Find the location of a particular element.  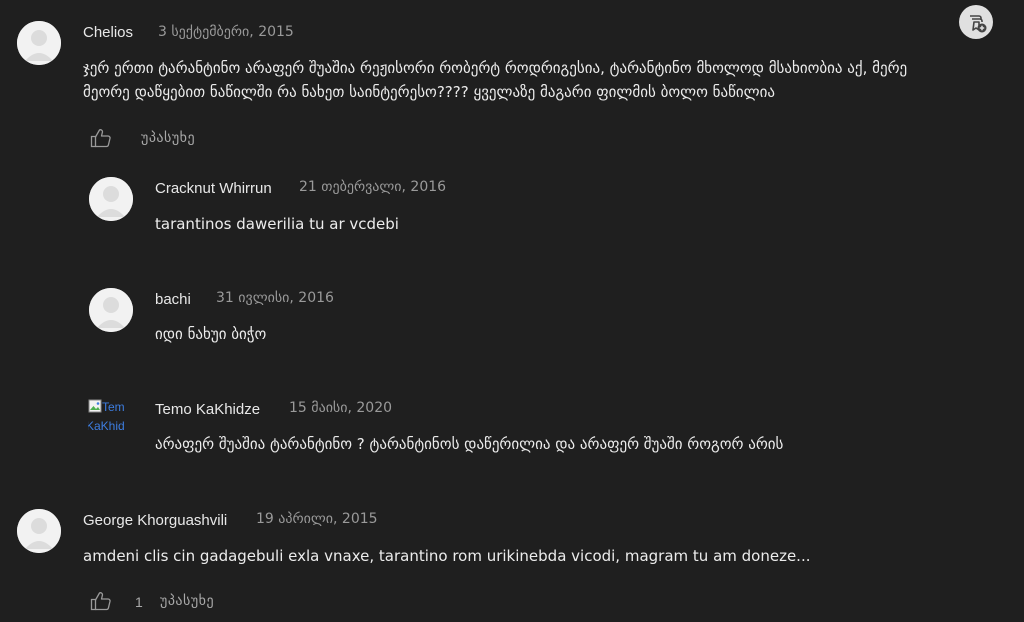

avatar-alt-text: Tem is located at coordinates (113, 407).